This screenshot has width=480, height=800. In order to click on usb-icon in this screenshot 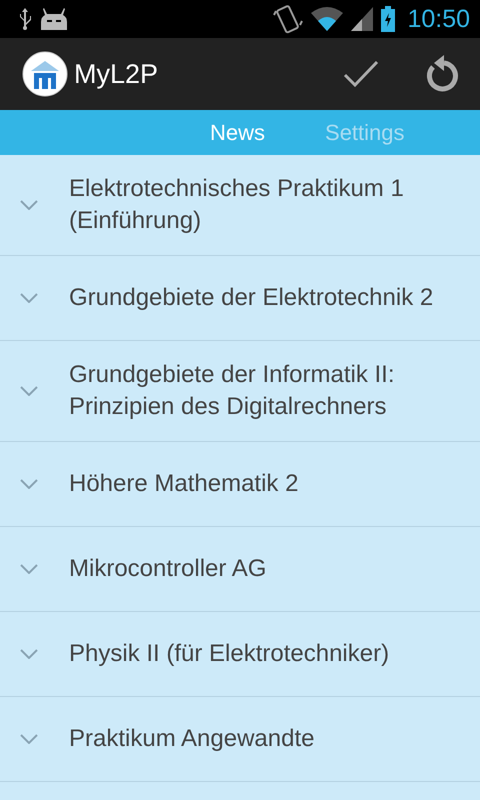, I will do `click(25, 19)`.